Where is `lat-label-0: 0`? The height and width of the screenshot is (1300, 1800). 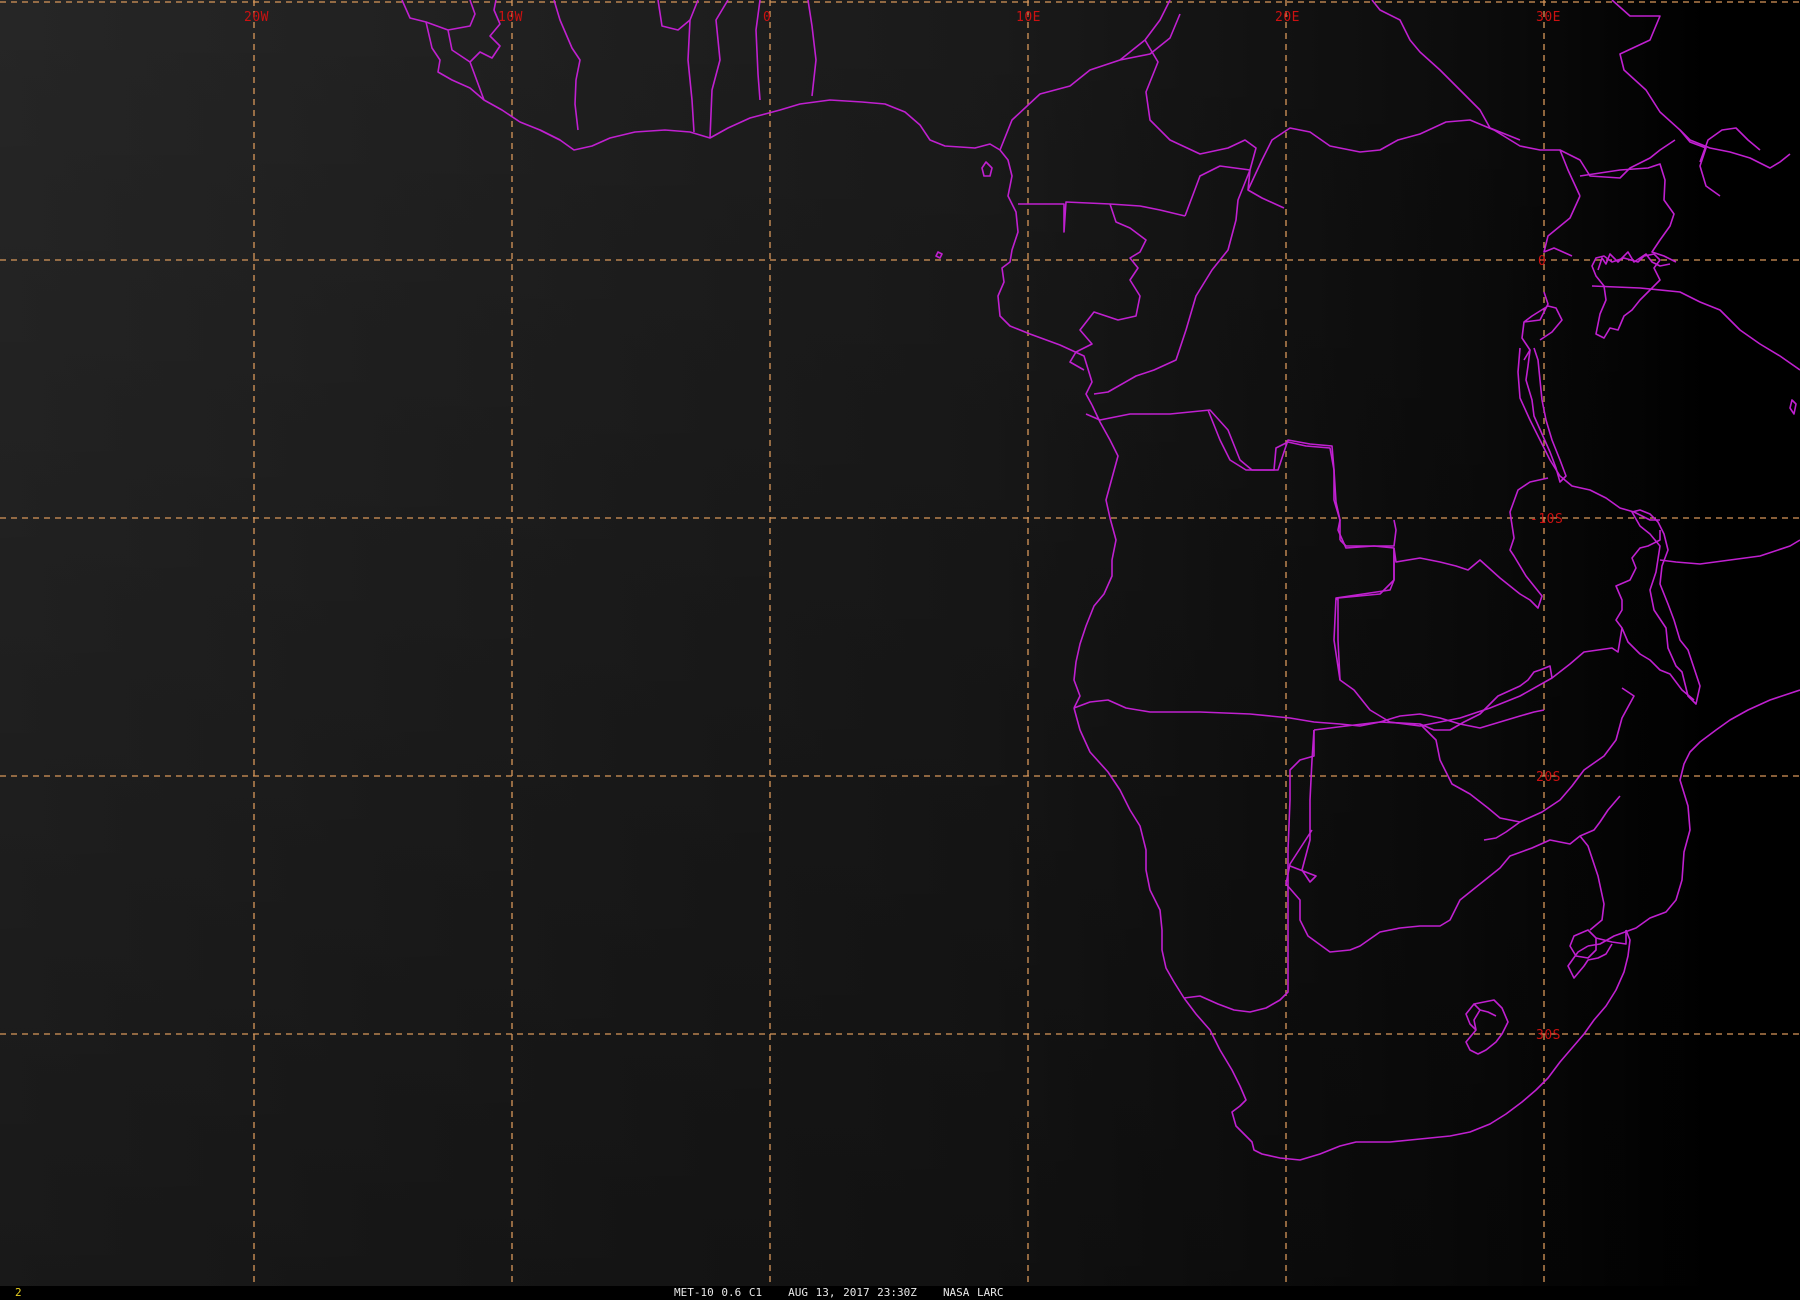 lat-label-0: 0 is located at coordinates (1542, 261).